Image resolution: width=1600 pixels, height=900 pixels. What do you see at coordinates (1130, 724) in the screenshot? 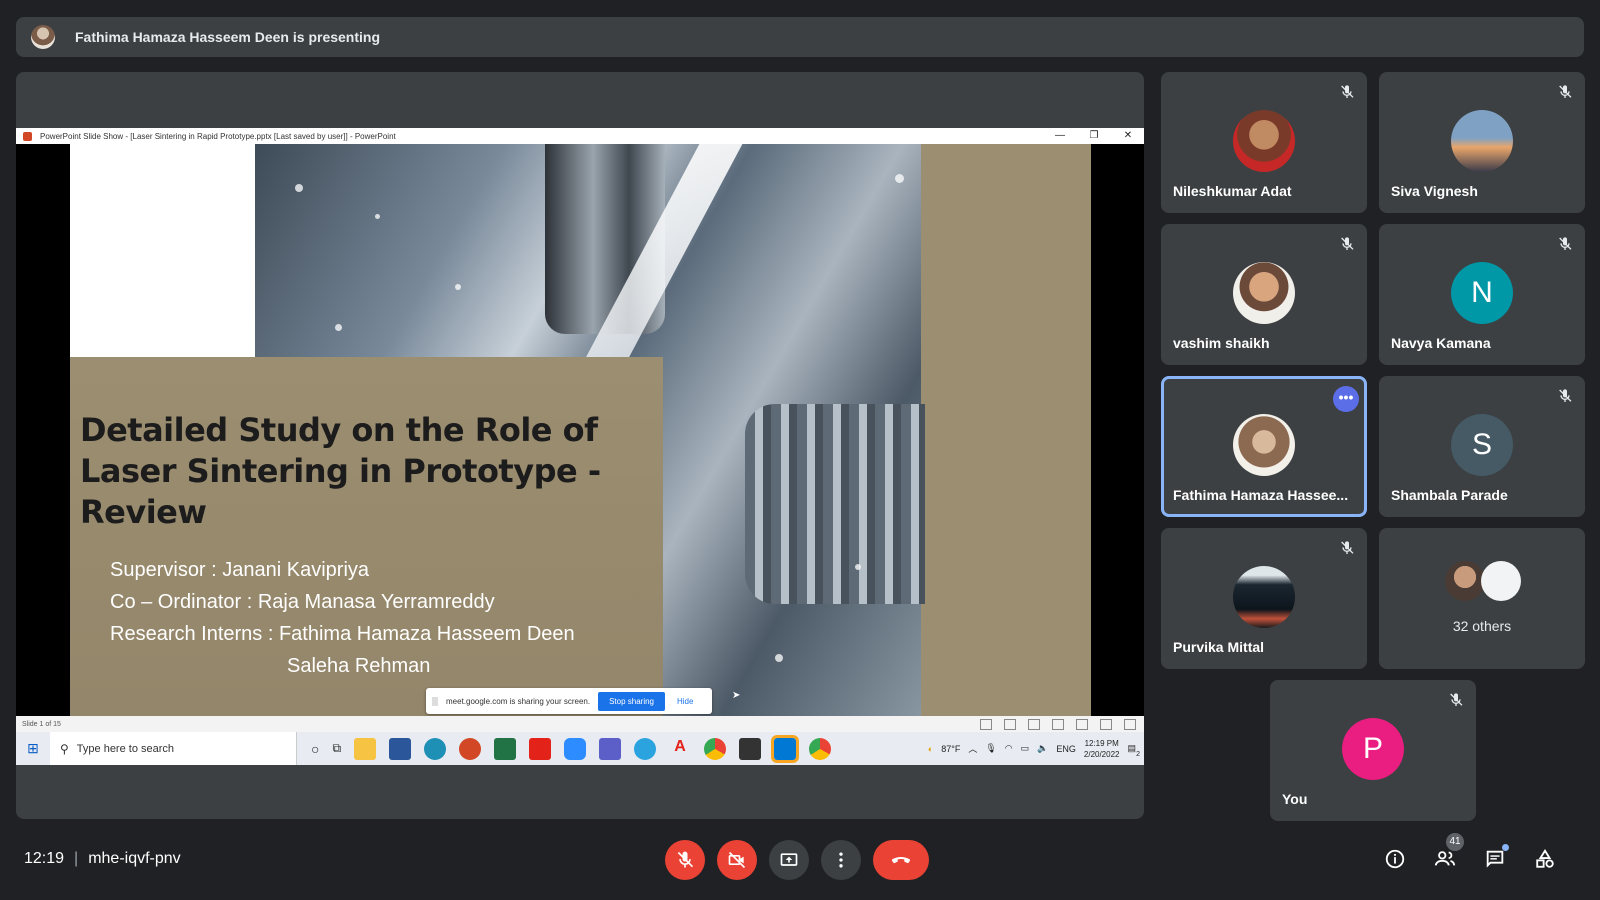
I see `slideshow-view-icon` at bounding box center [1130, 724].